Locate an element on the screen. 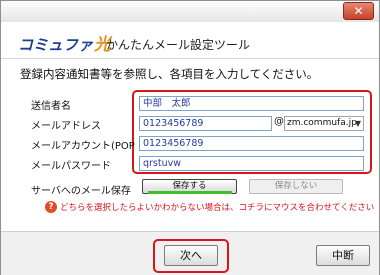 Image resolution: width=380 pixels, height=275 pixels. chevron-down-icon: ▼ is located at coordinates (357, 123).